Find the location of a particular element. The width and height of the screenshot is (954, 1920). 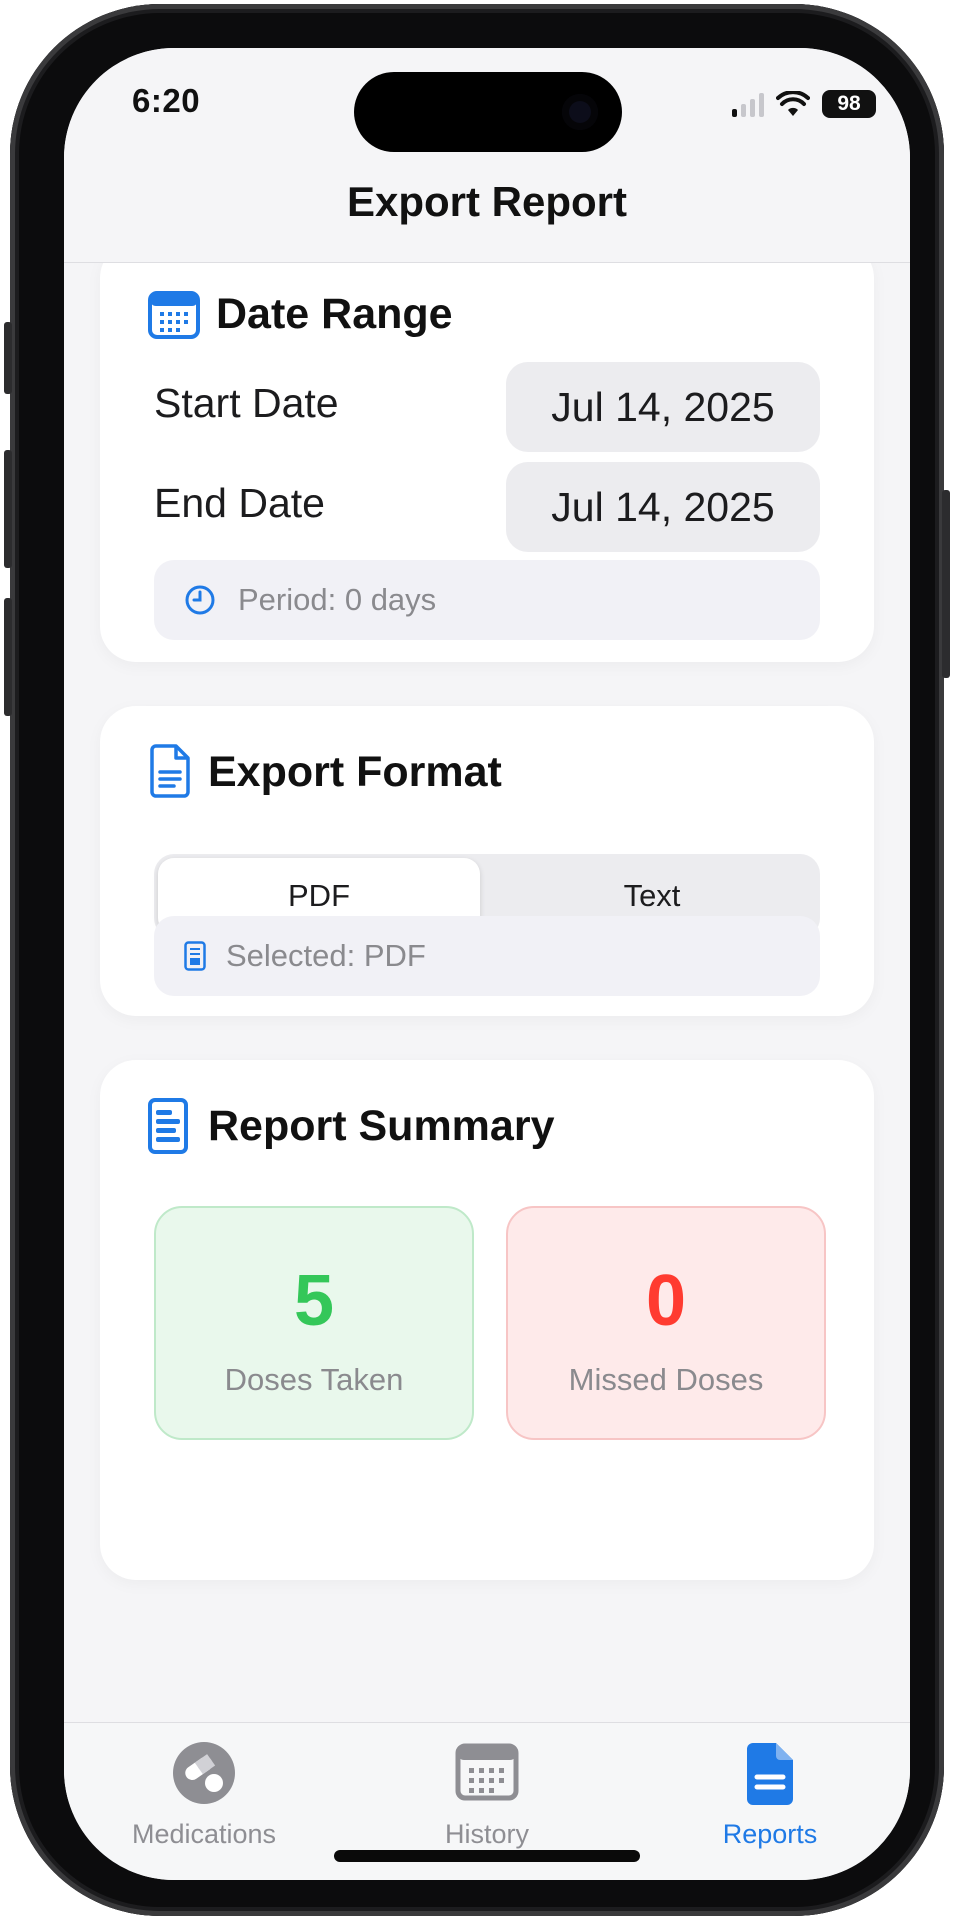

action-button is located at coordinates (8, 358).